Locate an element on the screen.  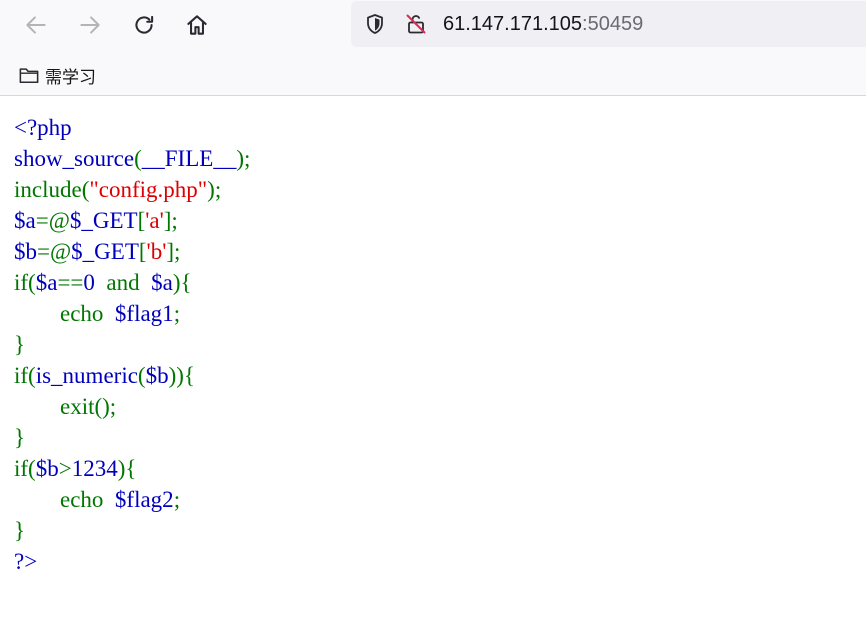
code-token: is_numeric is located at coordinates (86, 375).